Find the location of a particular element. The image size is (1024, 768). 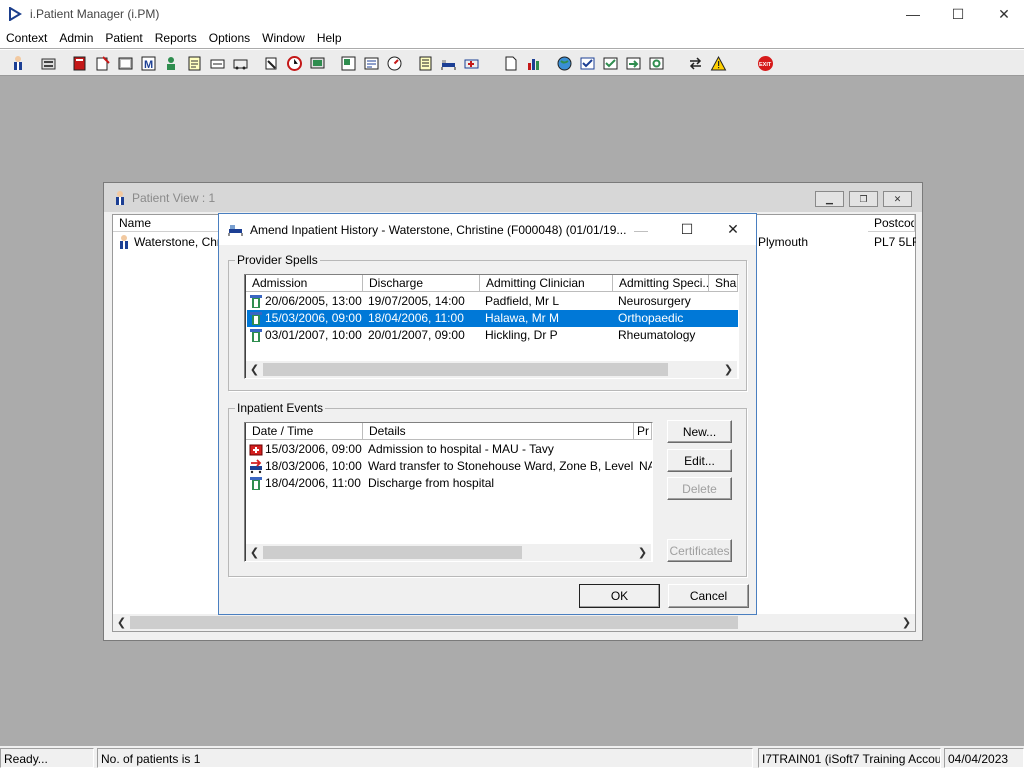

exit-button: EXIT is located at coordinates (765, 63).